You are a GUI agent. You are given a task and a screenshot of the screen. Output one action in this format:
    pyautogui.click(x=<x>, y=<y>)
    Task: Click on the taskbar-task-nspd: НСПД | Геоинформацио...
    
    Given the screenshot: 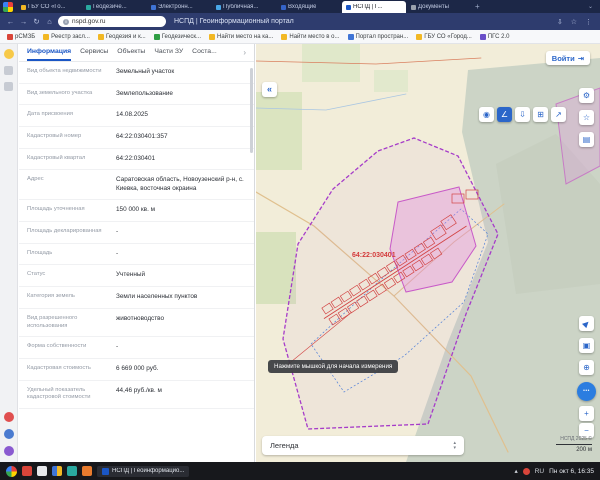 What is the action you would take?
    pyautogui.click(x=143, y=471)
    